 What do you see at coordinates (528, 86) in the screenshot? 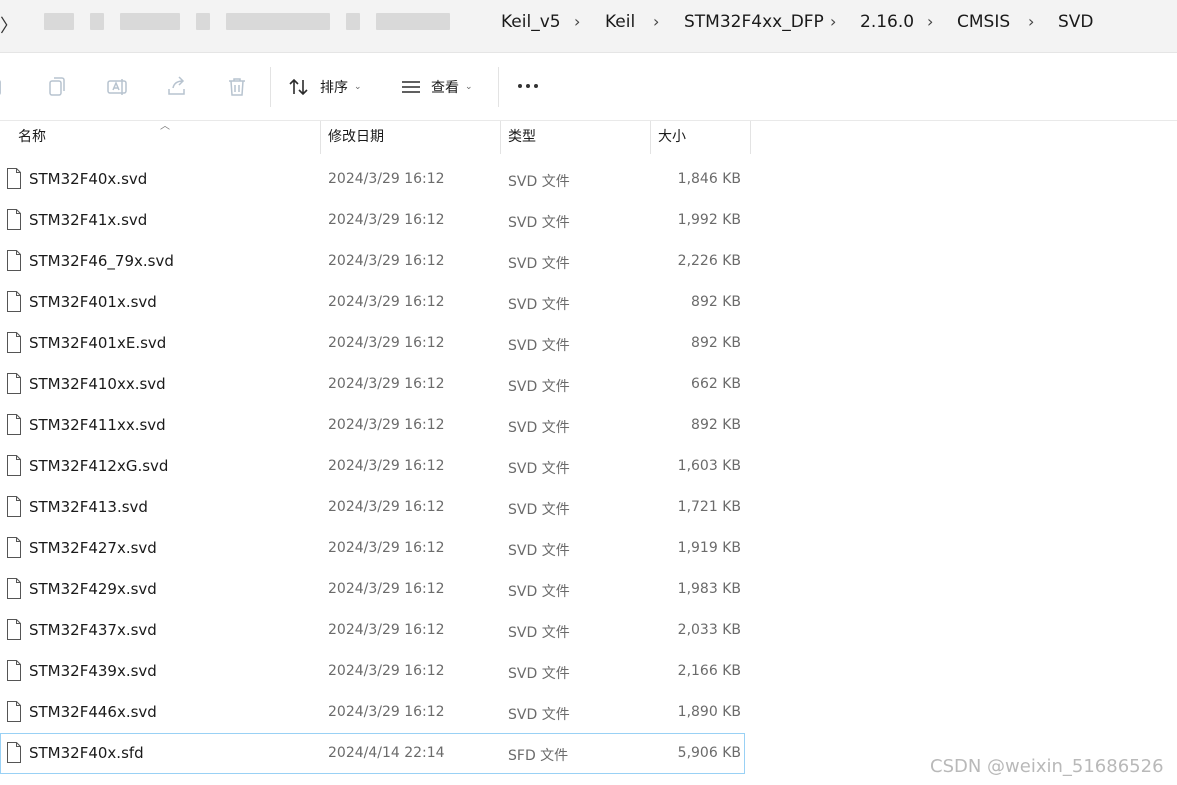
I see `more-options-icon` at bounding box center [528, 86].